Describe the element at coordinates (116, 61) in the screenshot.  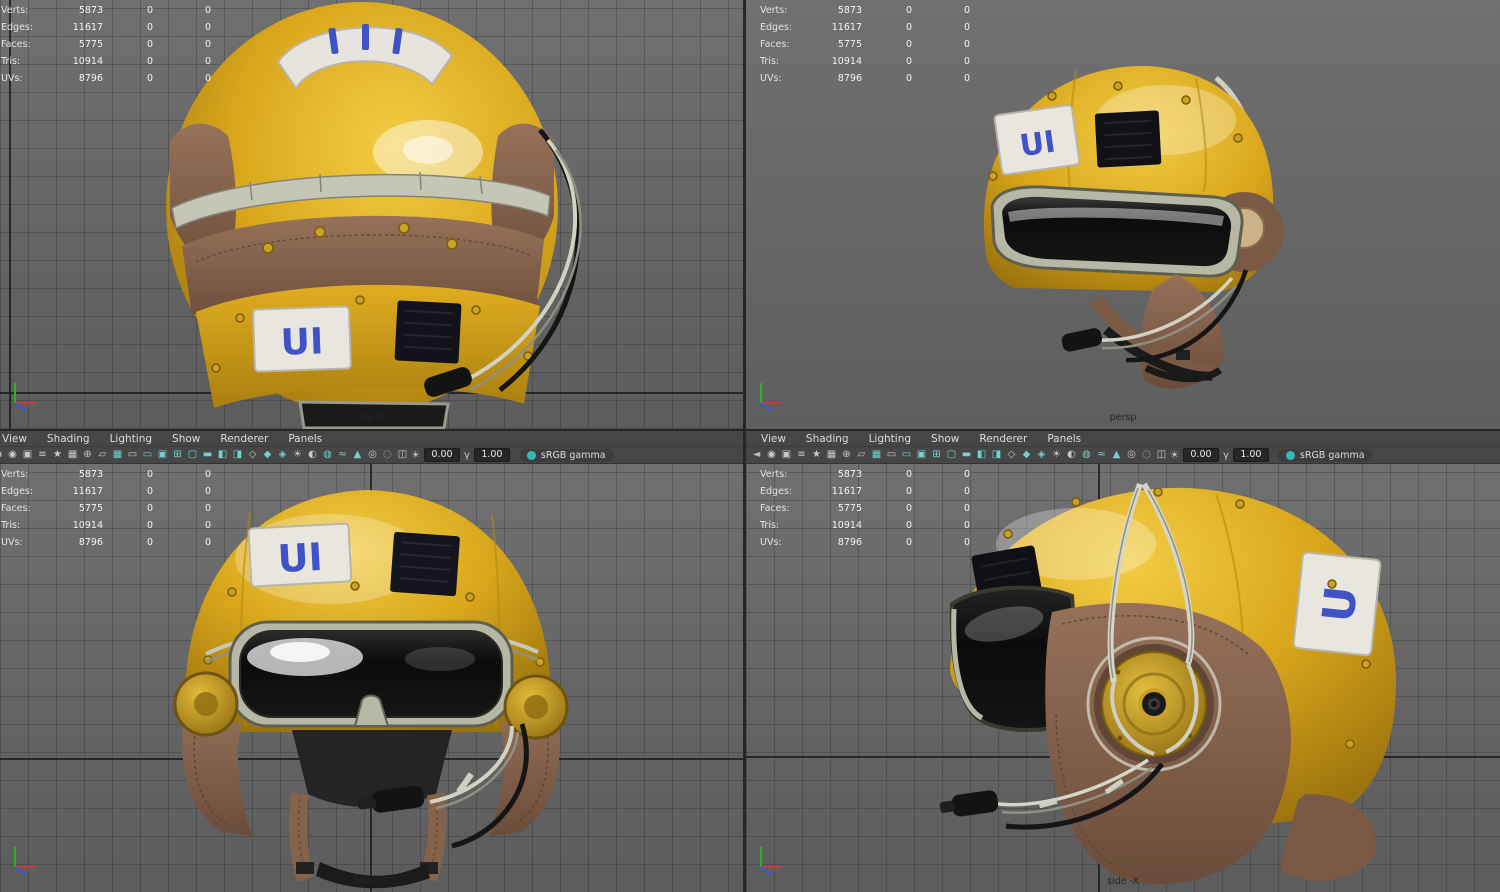
I see `hud-row: Tris: 10914 0 0` at that location.